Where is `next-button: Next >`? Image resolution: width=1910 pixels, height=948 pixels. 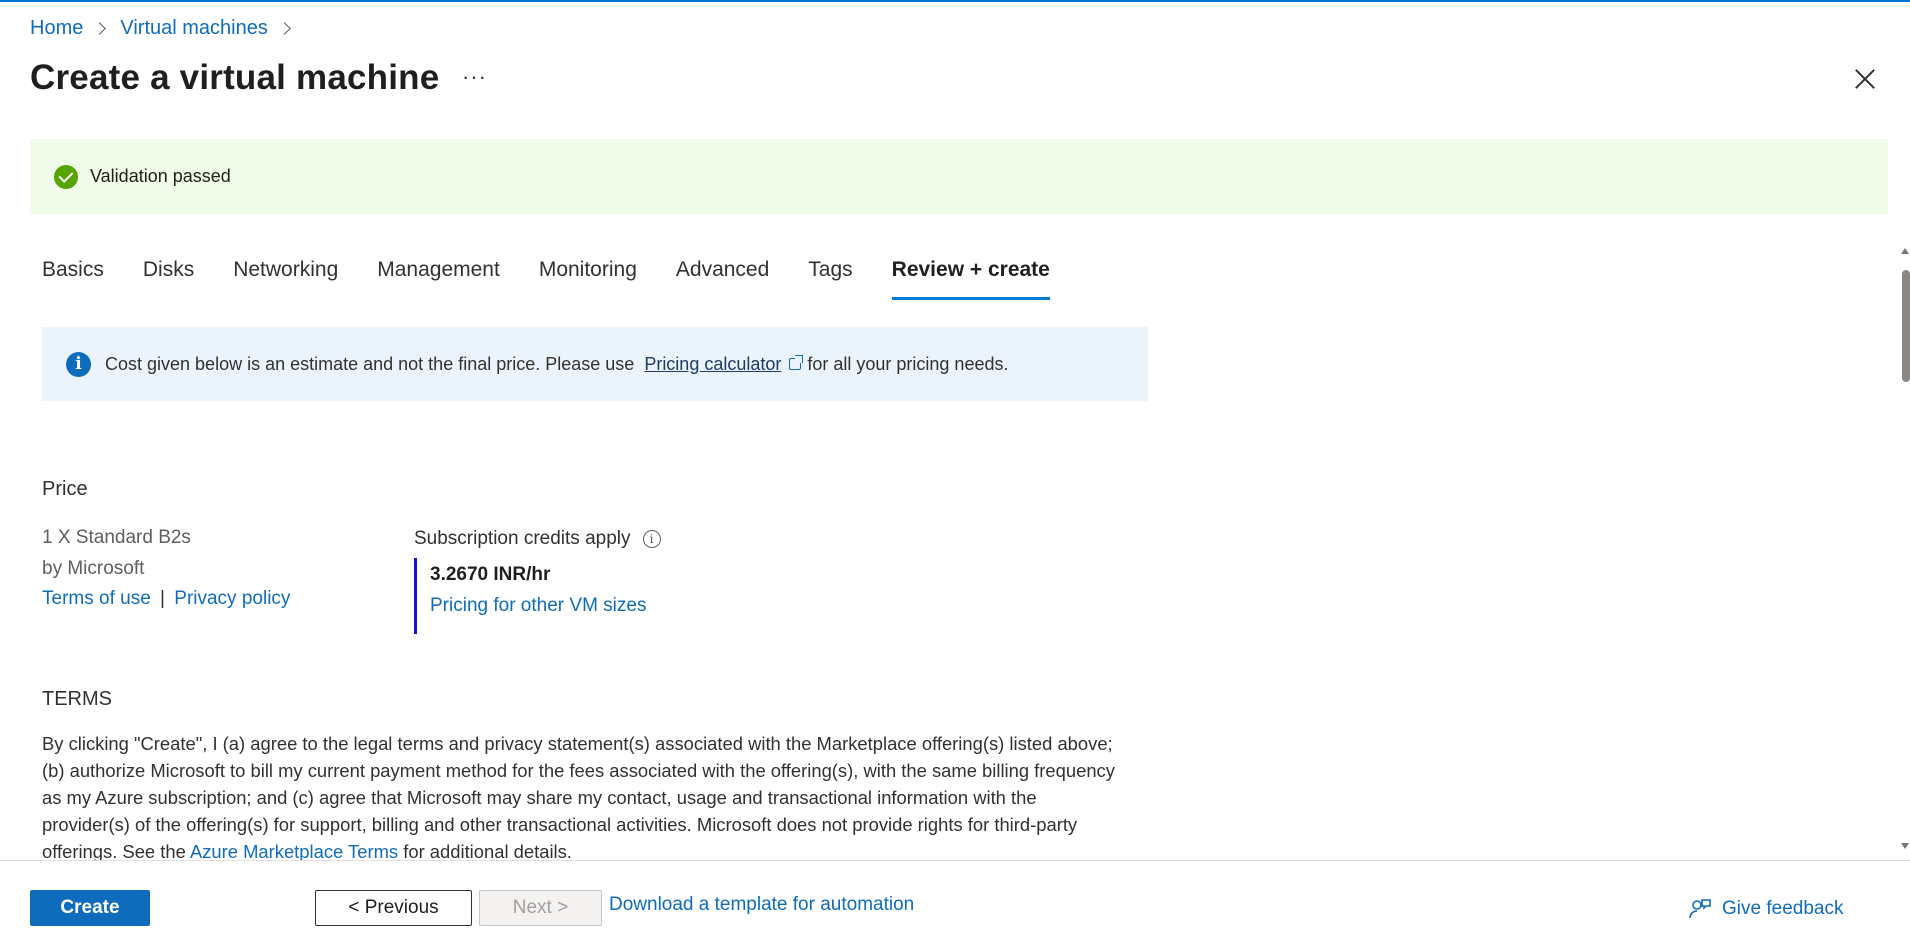 next-button: Next > is located at coordinates (540, 908).